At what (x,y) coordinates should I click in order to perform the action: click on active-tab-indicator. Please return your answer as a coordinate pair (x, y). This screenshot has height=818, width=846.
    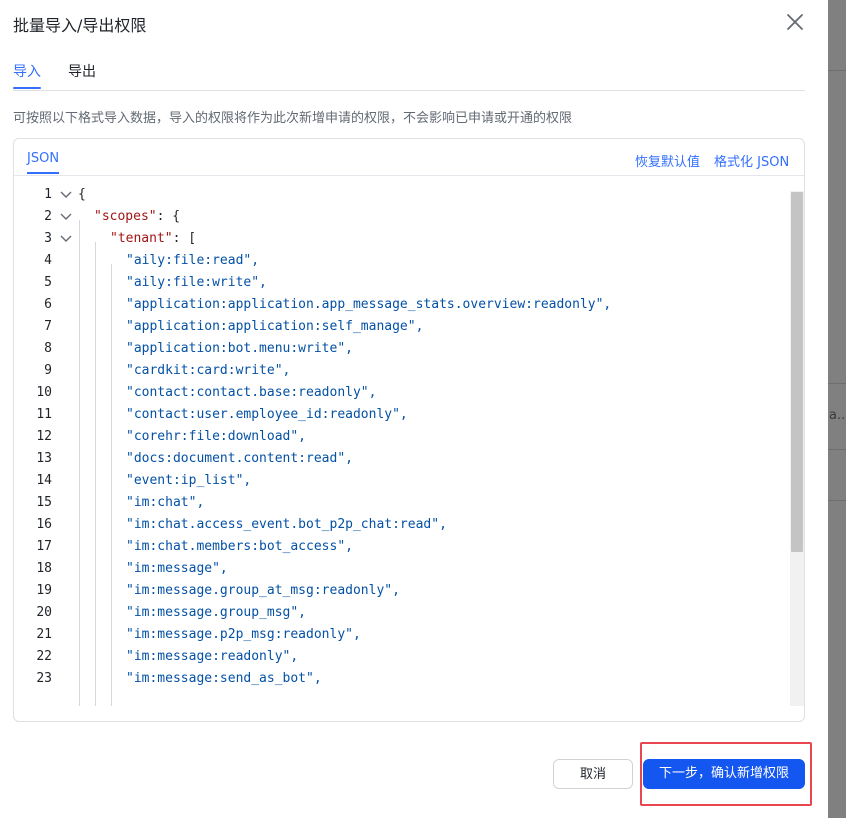
    Looking at the image, I should click on (27, 88).